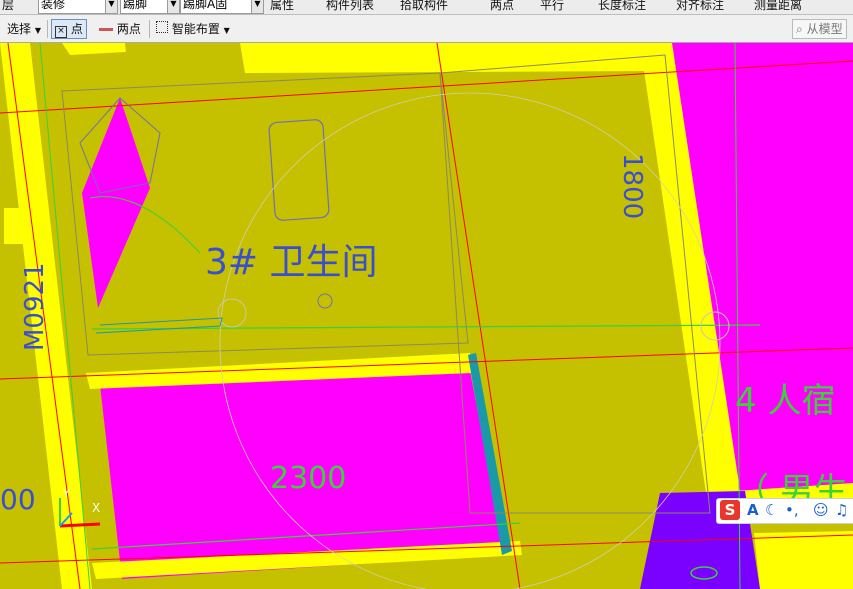  Describe the element at coordinates (80, 525) in the screenshot. I see `ucs-x-axis` at that location.